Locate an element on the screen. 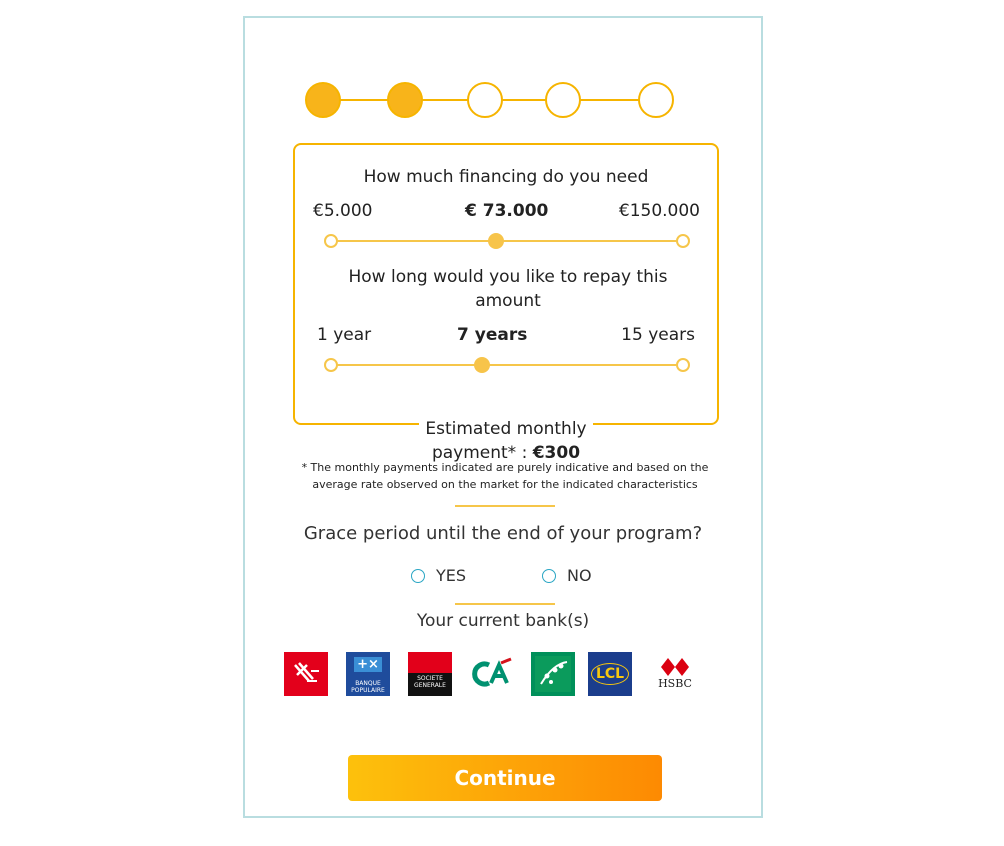  hsbc-hexagon-icon is located at coordinates (675, 667).